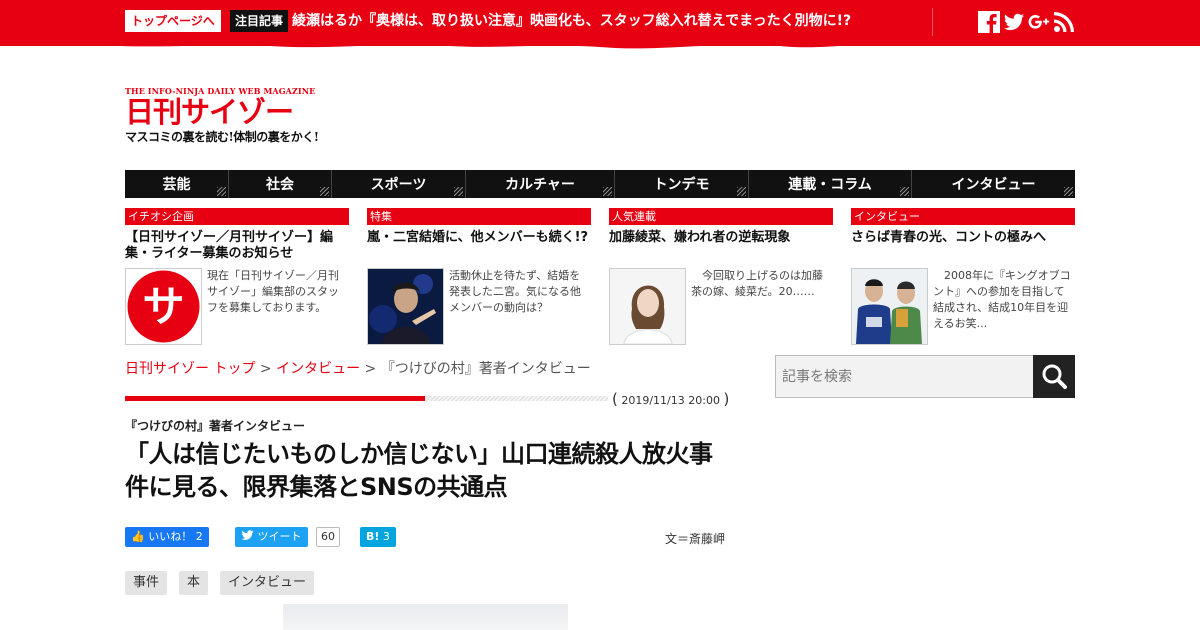 This screenshot has width=1200, height=630. I want to click on feature-category-label: イチオシ企画, so click(237, 216).